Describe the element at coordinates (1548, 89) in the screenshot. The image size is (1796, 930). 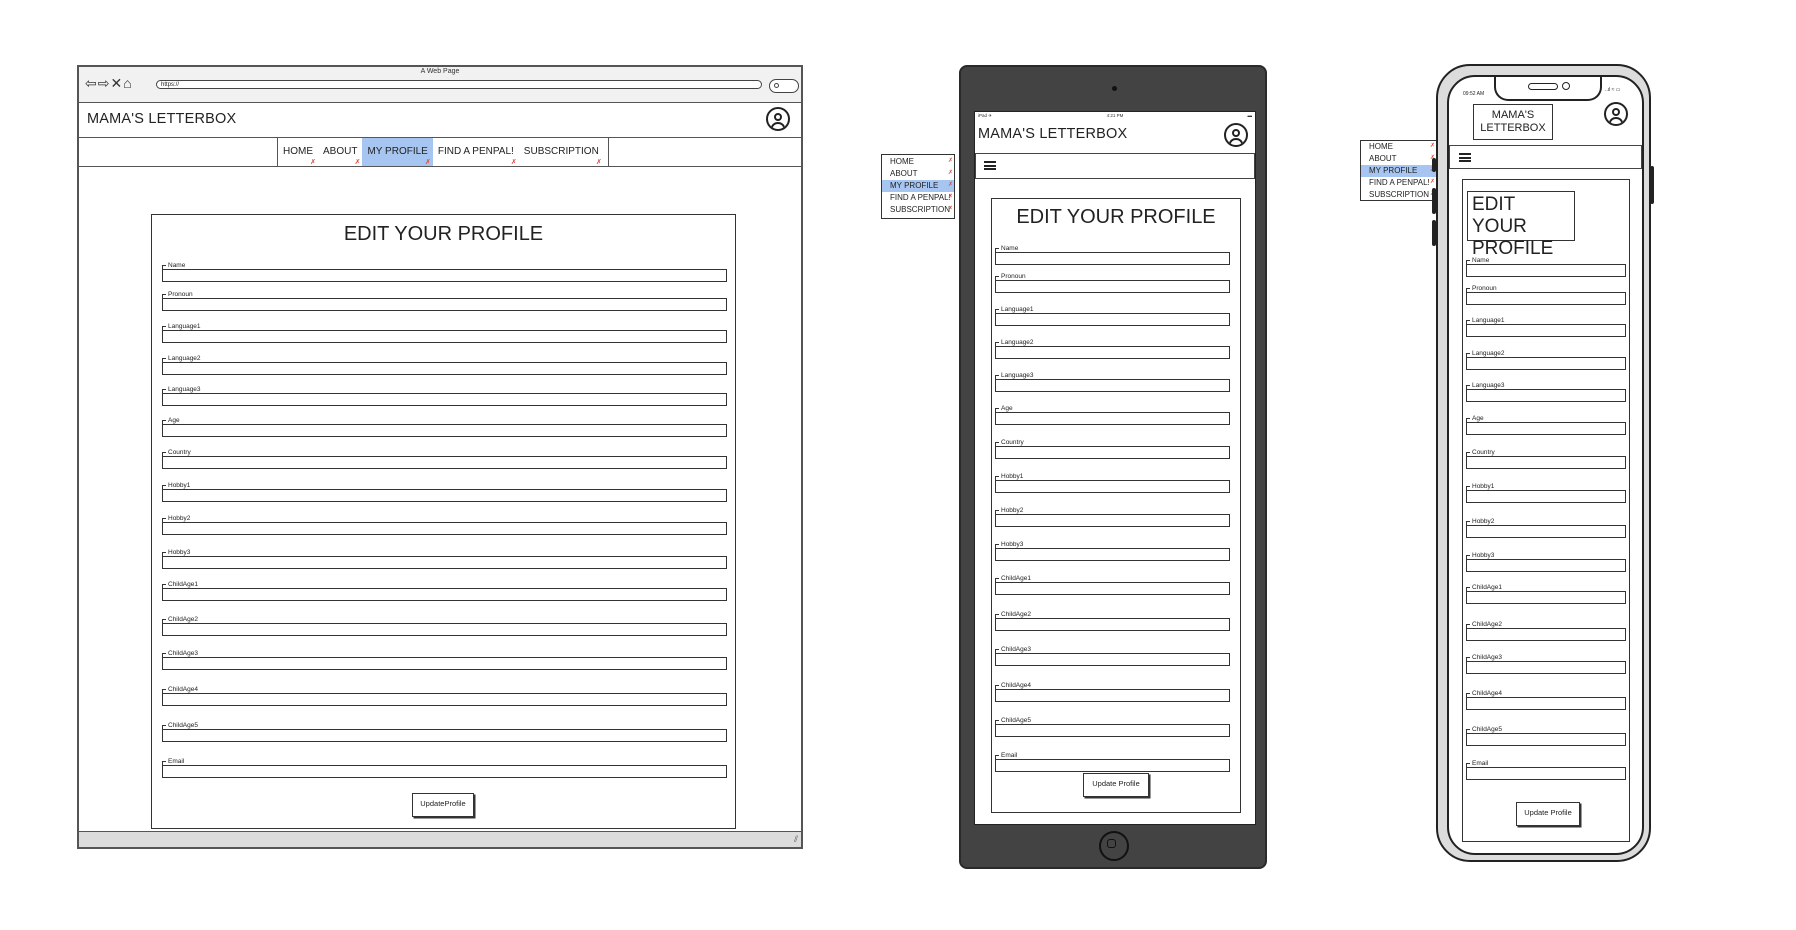
I see `notch` at that location.